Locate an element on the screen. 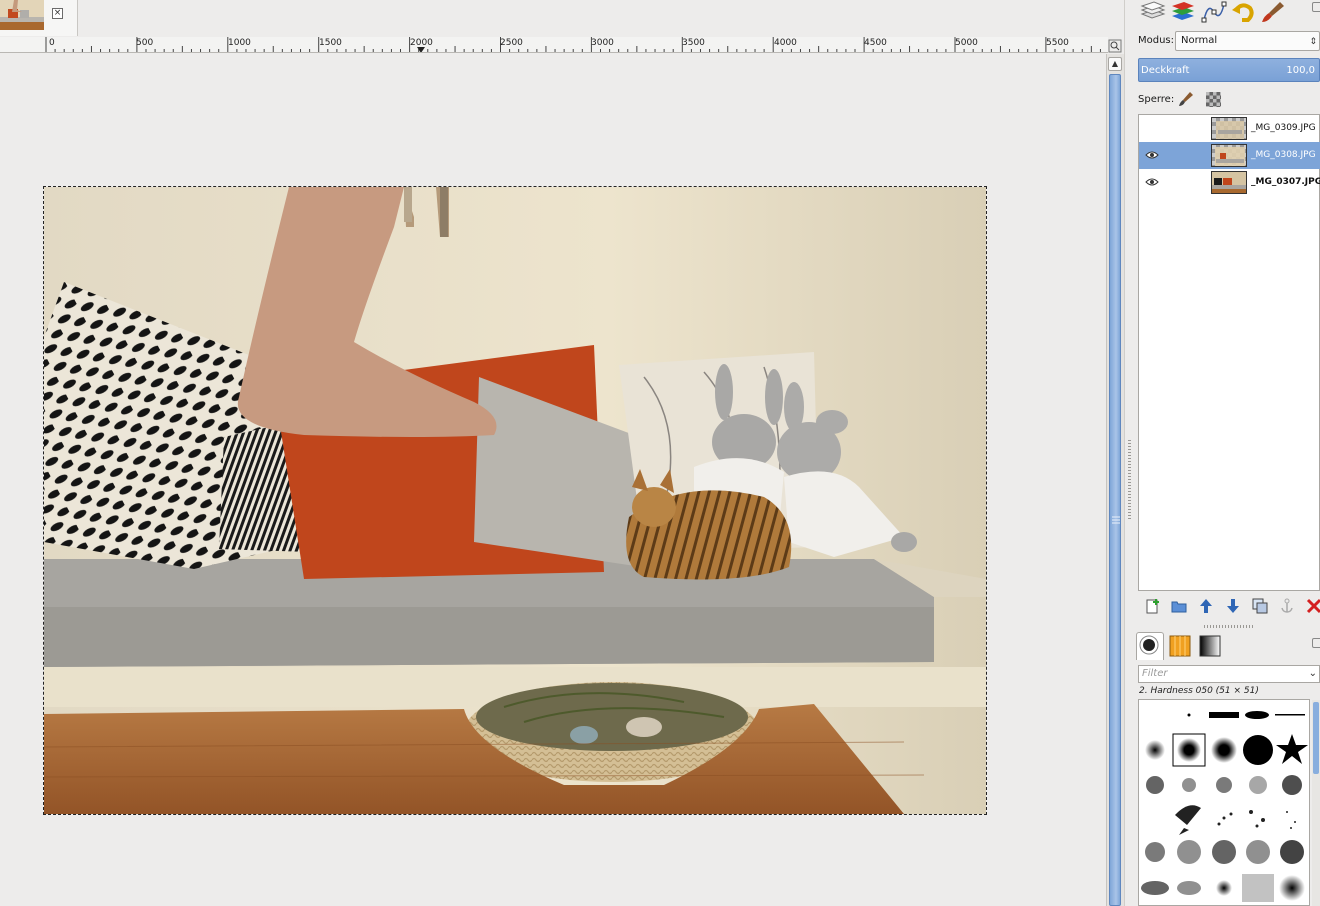 Image resolution: width=1320 pixels, height=906 pixels. channels-icon is located at coordinates (1183, 12).